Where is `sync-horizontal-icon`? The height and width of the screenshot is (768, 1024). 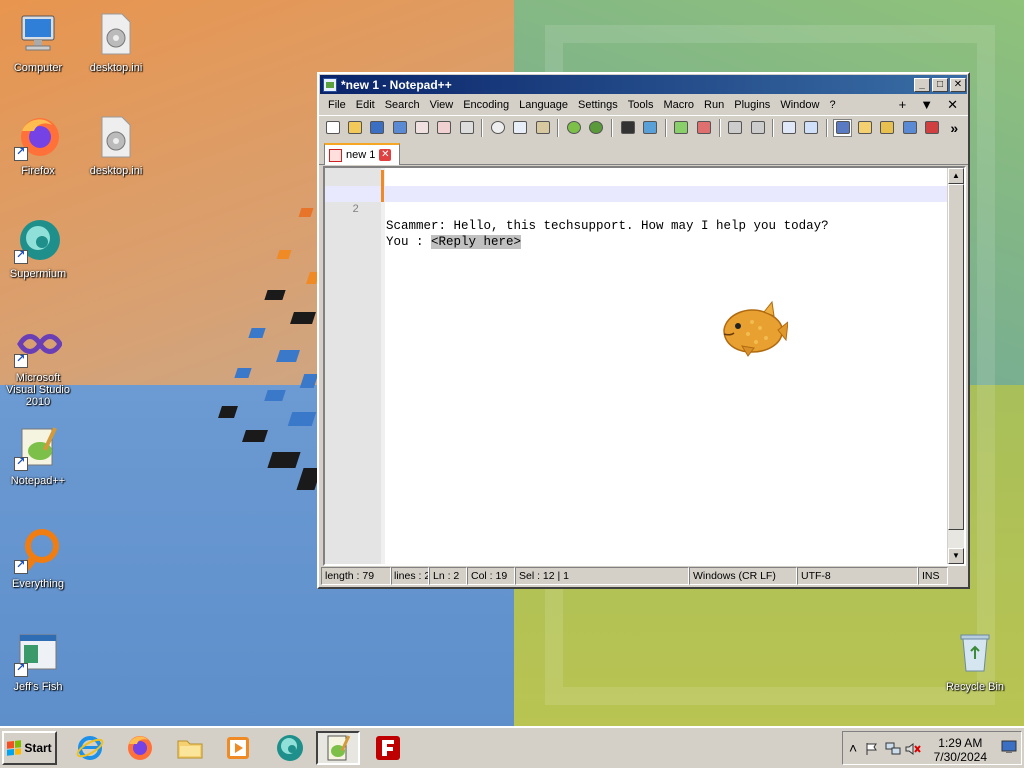 sync-horizontal-icon is located at coordinates (757, 128).